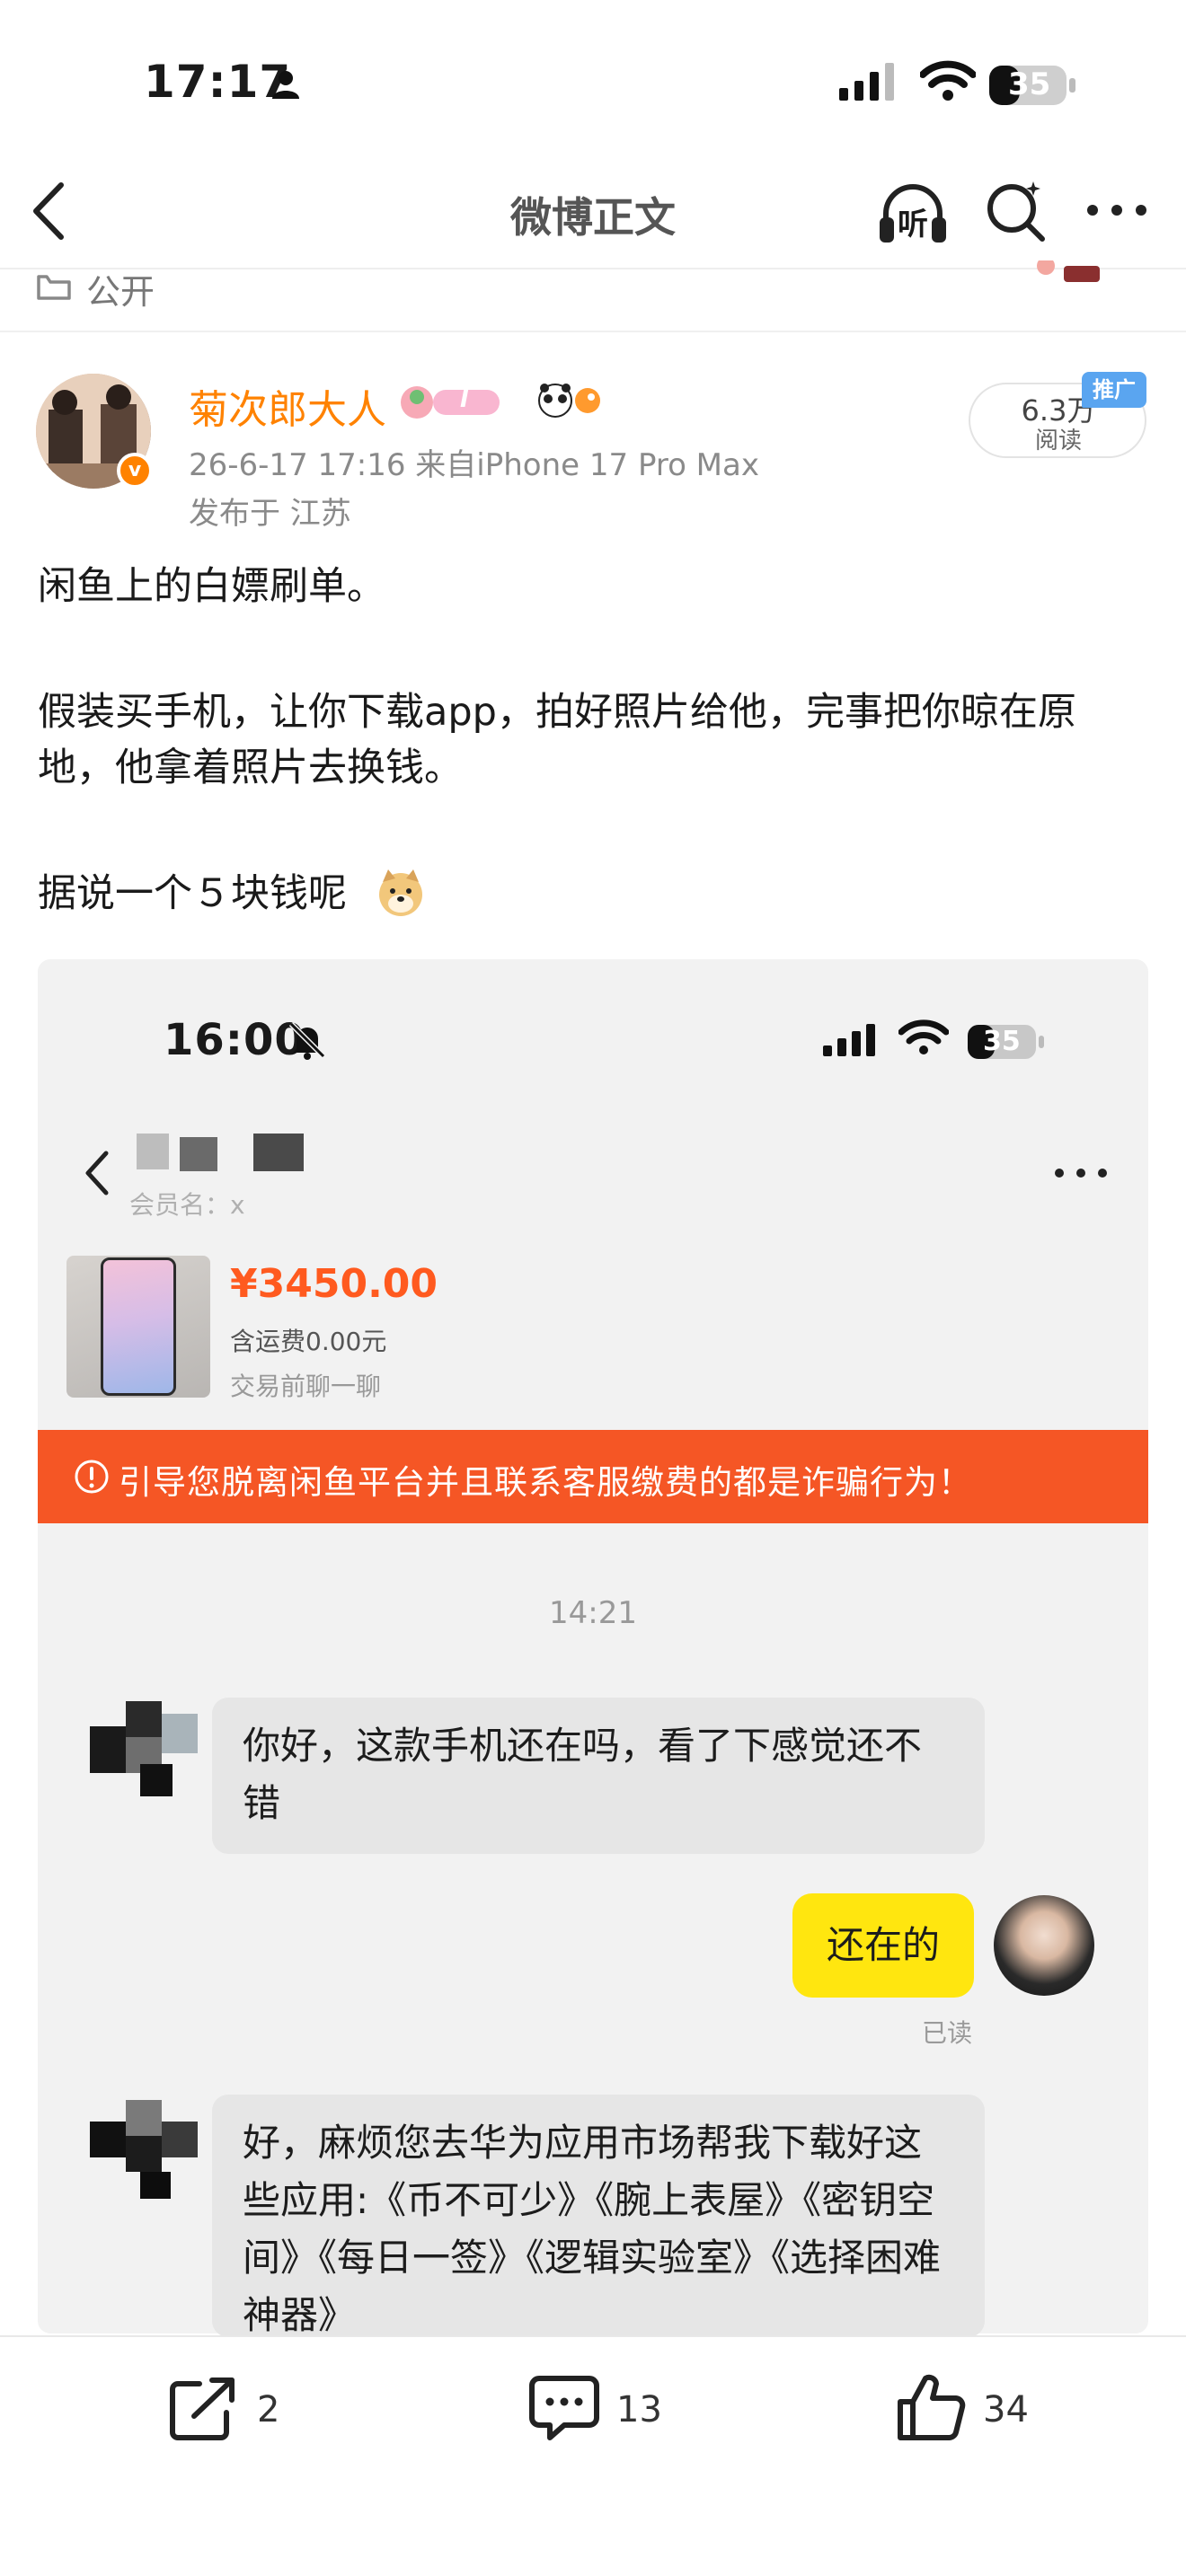  What do you see at coordinates (205, 2411) in the screenshot?
I see `share-icon` at bounding box center [205, 2411].